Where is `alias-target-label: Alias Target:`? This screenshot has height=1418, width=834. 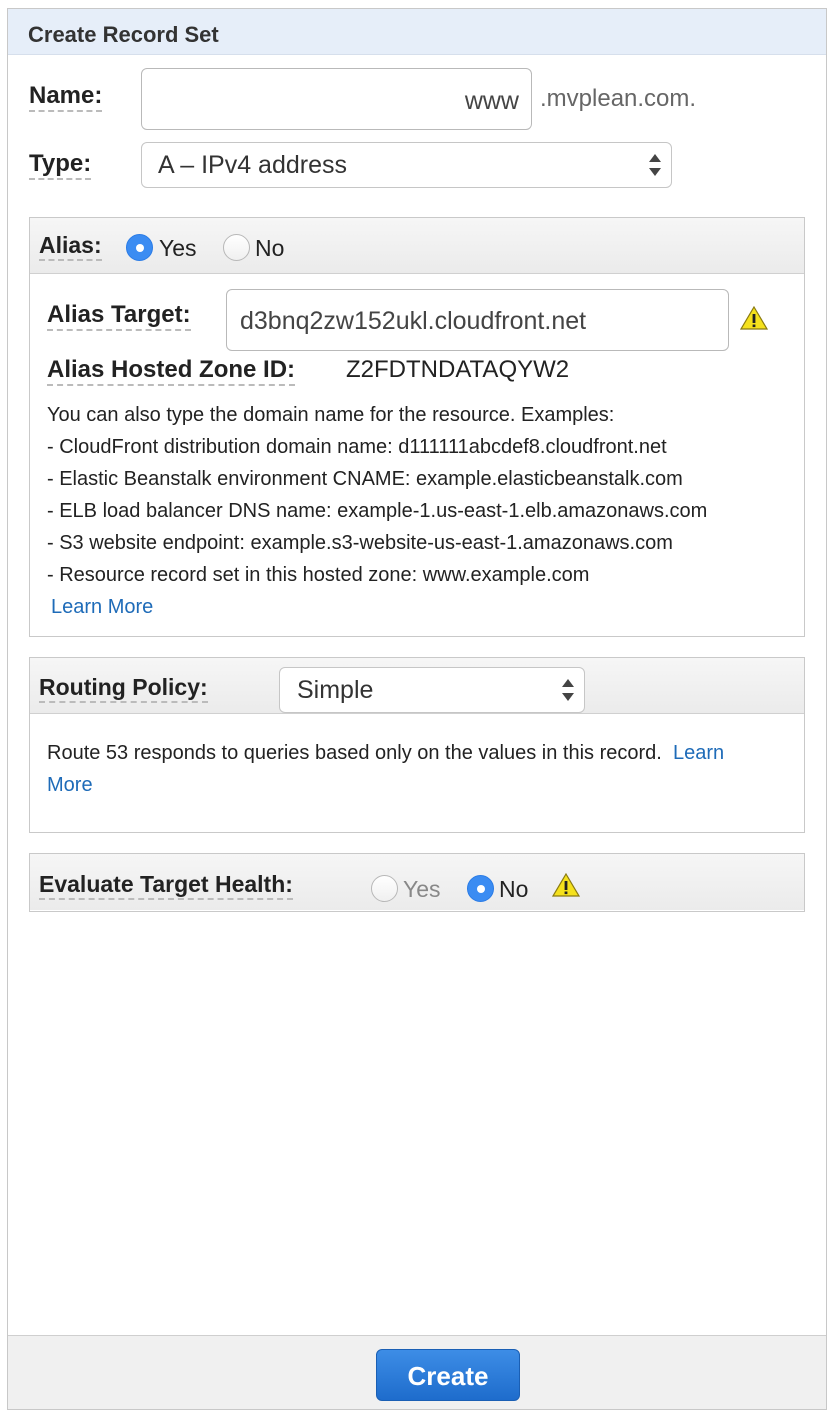
alias-target-label: Alias Target: is located at coordinates (119, 316).